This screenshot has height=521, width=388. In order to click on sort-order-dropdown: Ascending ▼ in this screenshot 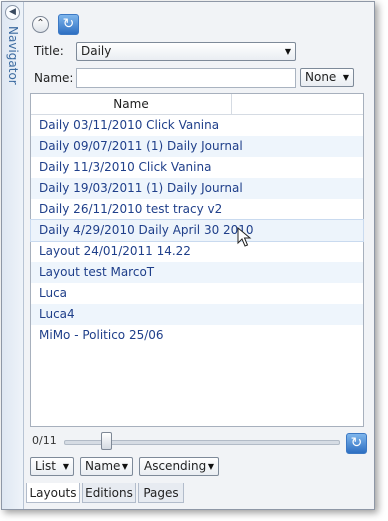, I will do `click(179, 466)`.